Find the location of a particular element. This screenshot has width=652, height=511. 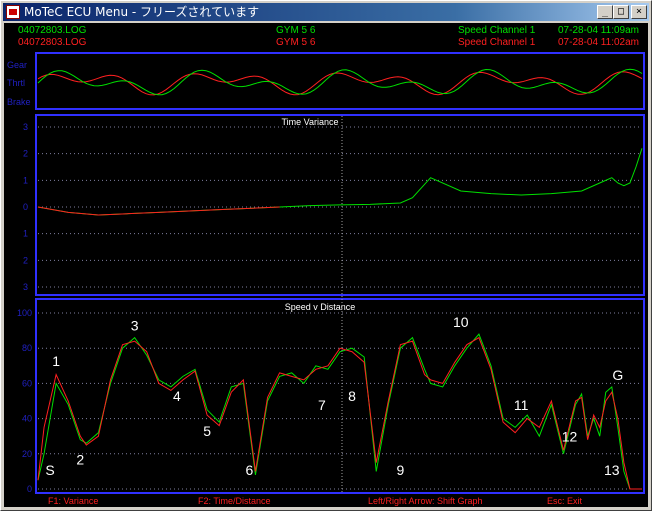

window-title: MoTeC ECU Menu - フリーズされています is located at coordinates (142, 12).